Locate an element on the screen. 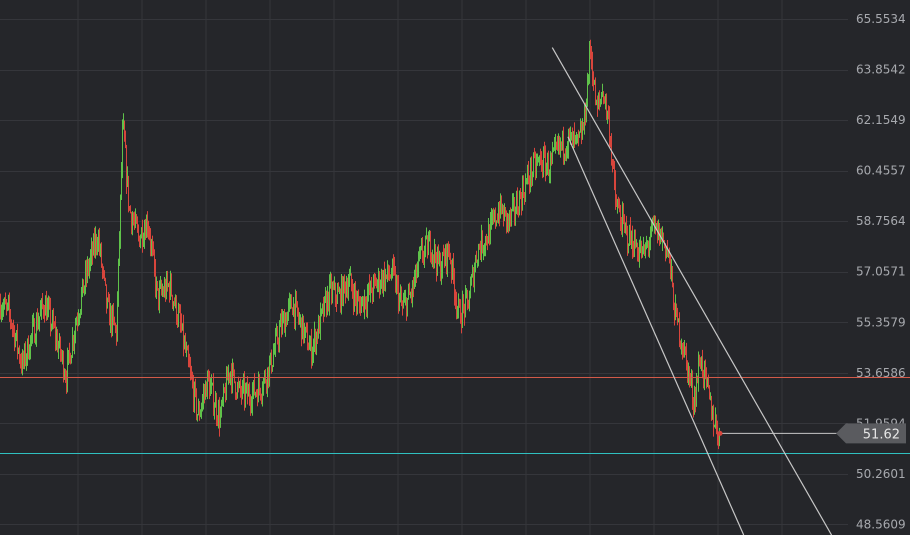  last-price-marker is located at coordinates (720, 433).